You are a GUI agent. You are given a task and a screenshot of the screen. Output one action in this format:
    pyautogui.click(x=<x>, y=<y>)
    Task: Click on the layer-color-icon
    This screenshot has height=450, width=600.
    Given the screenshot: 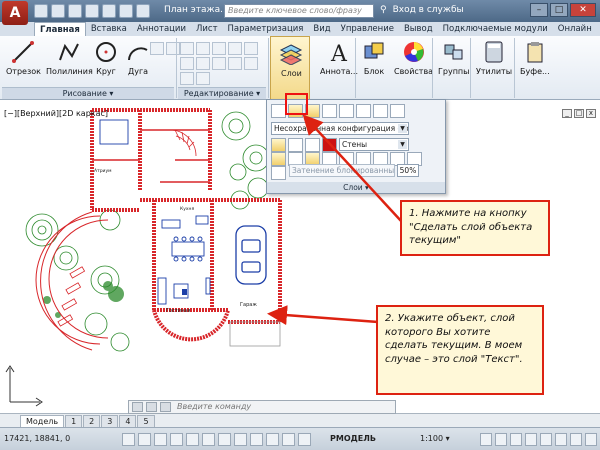 What is the action you would take?
    pyautogui.click(x=329, y=145)
    